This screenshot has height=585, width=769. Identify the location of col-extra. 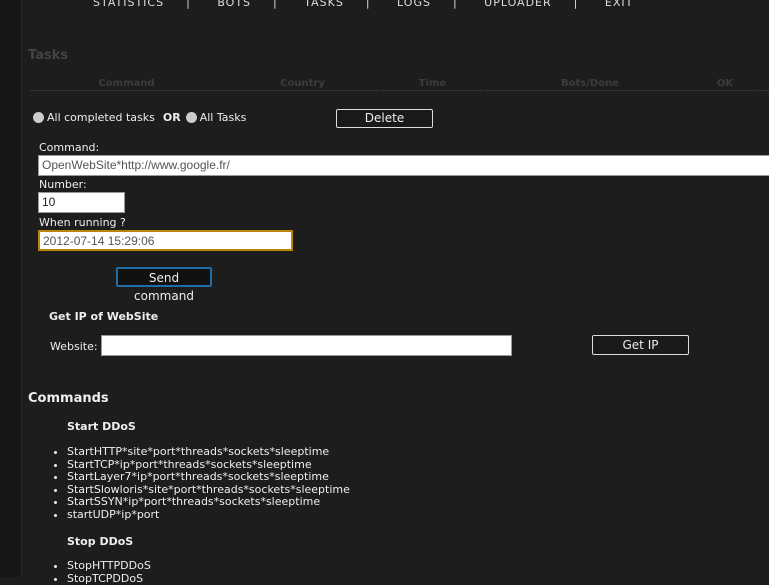
(762, 84).